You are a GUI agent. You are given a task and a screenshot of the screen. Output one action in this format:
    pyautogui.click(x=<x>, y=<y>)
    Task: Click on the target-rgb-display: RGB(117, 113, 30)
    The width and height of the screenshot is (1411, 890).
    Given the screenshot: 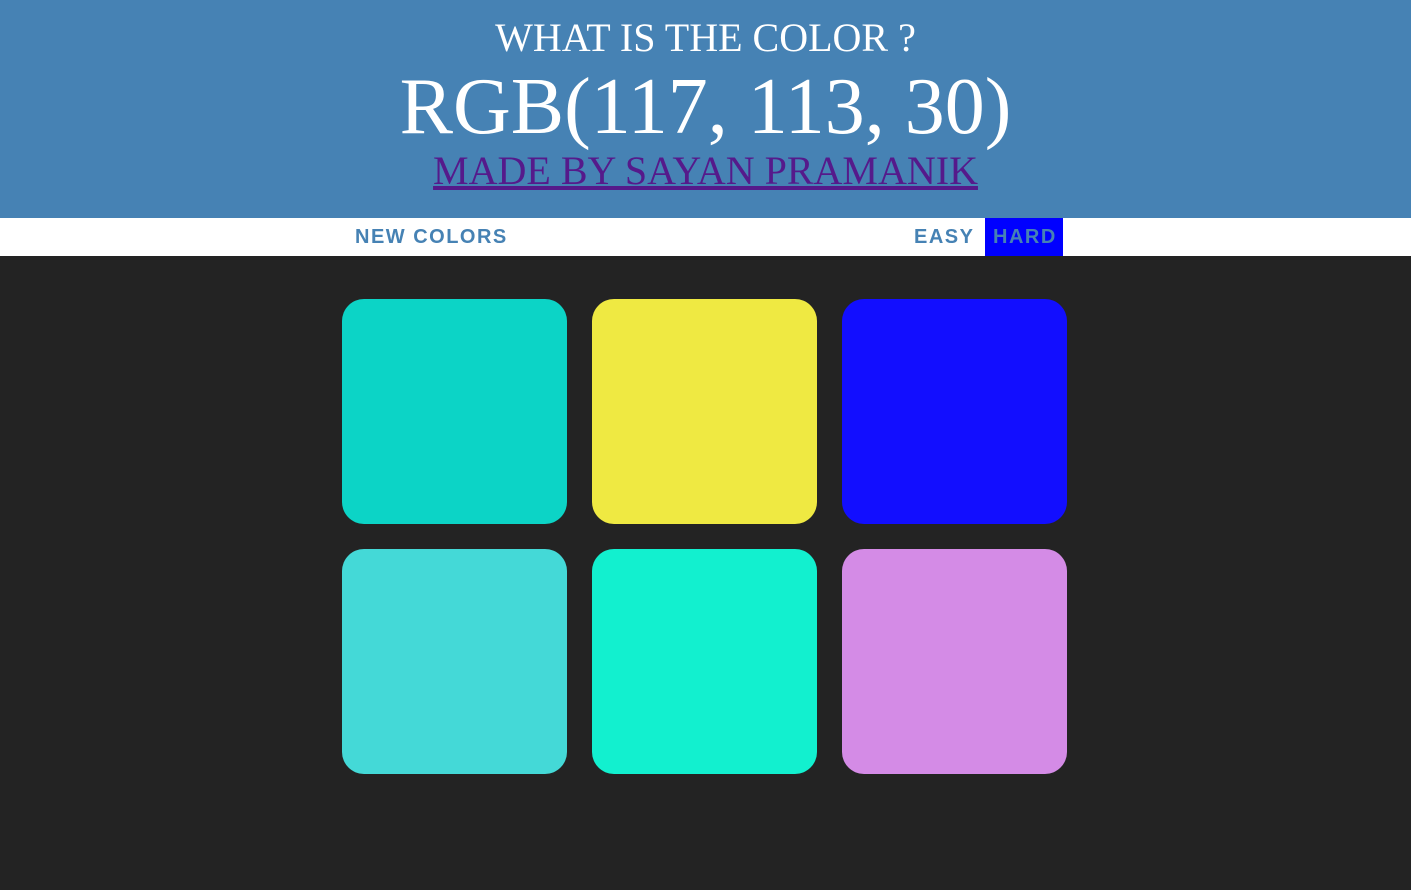 What is the action you would take?
    pyautogui.click(x=705, y=107)
    